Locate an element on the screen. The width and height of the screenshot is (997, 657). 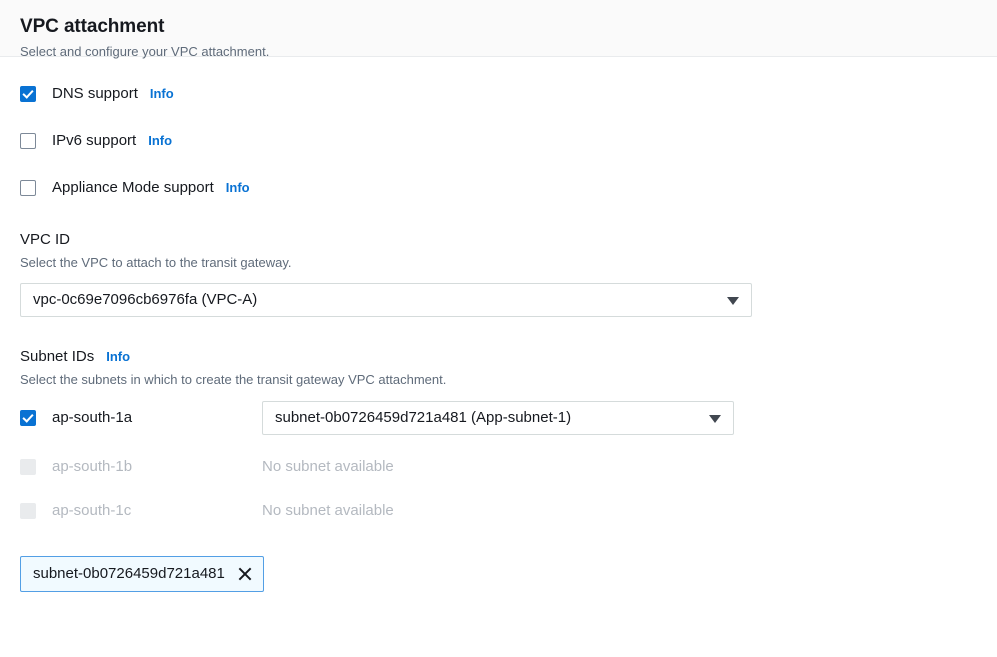
checkbox-row-appliance-mode-support: Appliance Mode support Info is located at coordinates (498, 188).